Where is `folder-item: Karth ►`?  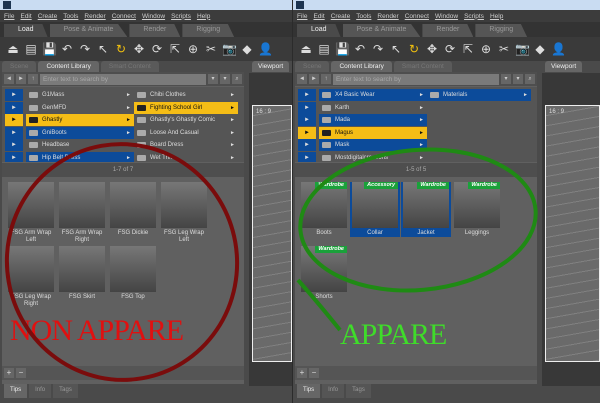
folder-item: Karth ► is located at coordinates (373, 108).